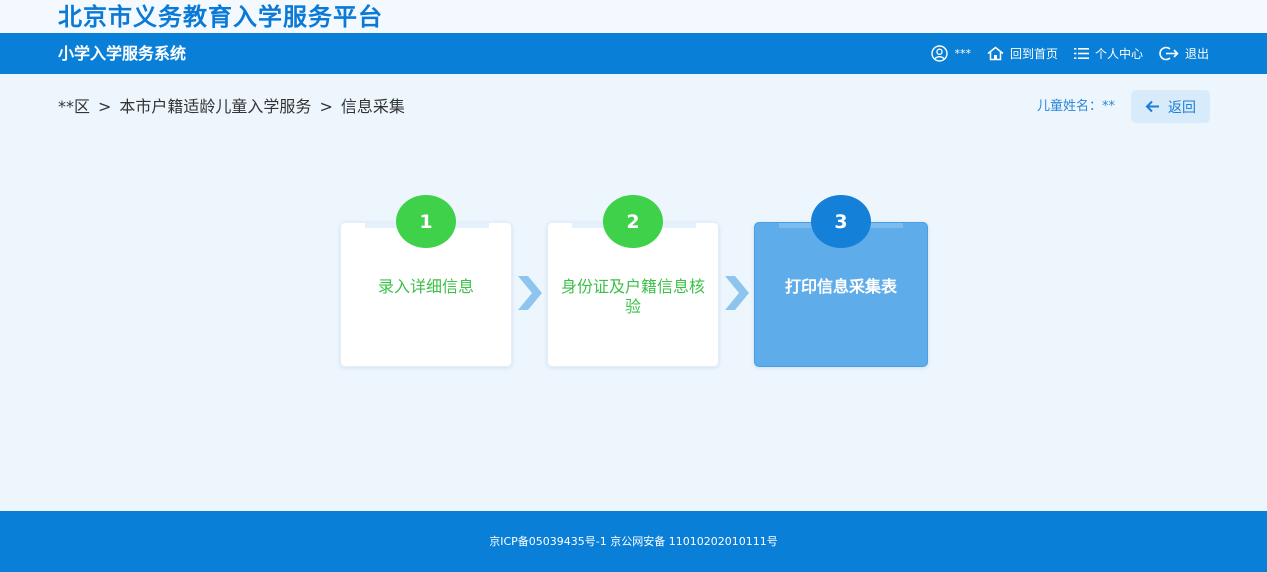  Describe the element at coordinates (940, 53) in the screenshot. I see `user-icon` at that location.